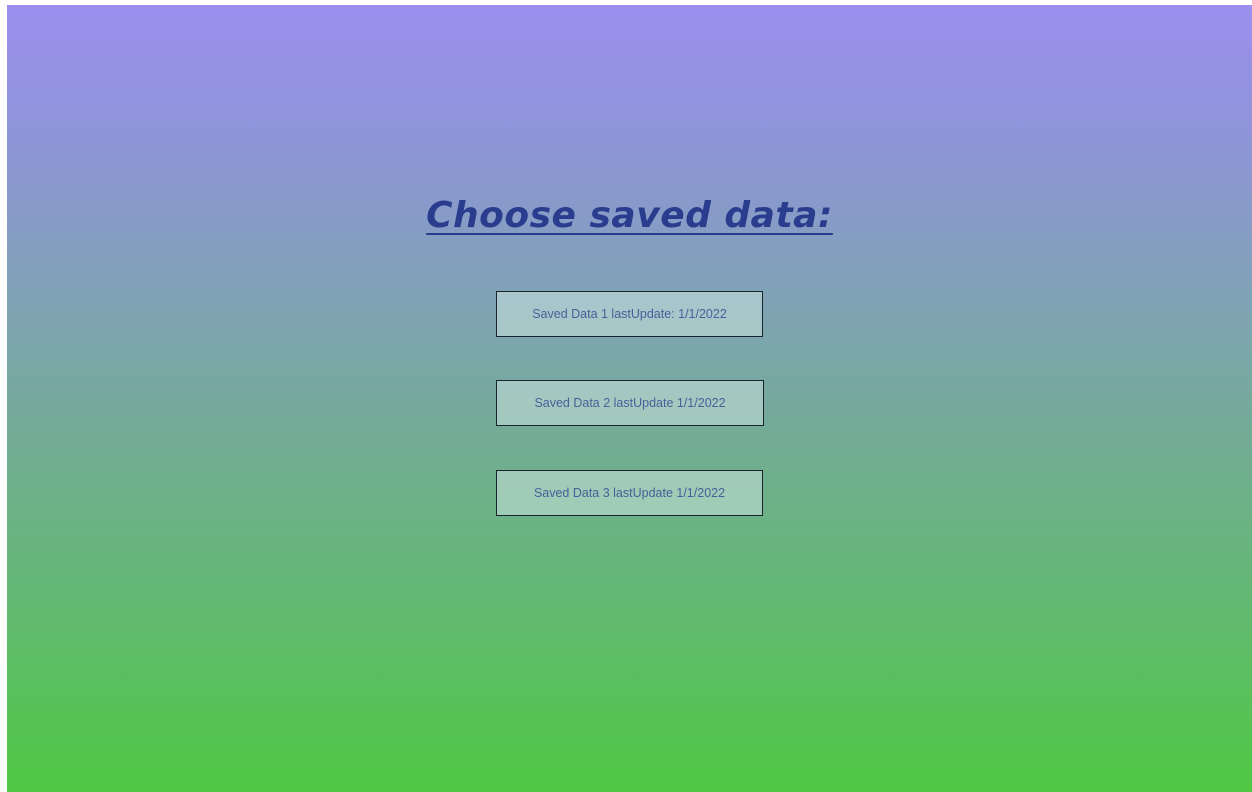 This screenshot has height=792, width=1252. What do you see at coordinates (629, 493) in the screenshot?
I see `saved-data-3-button: Saved Data 3 lastUpdate 1/1/2022` at bounding box center [629, 493].